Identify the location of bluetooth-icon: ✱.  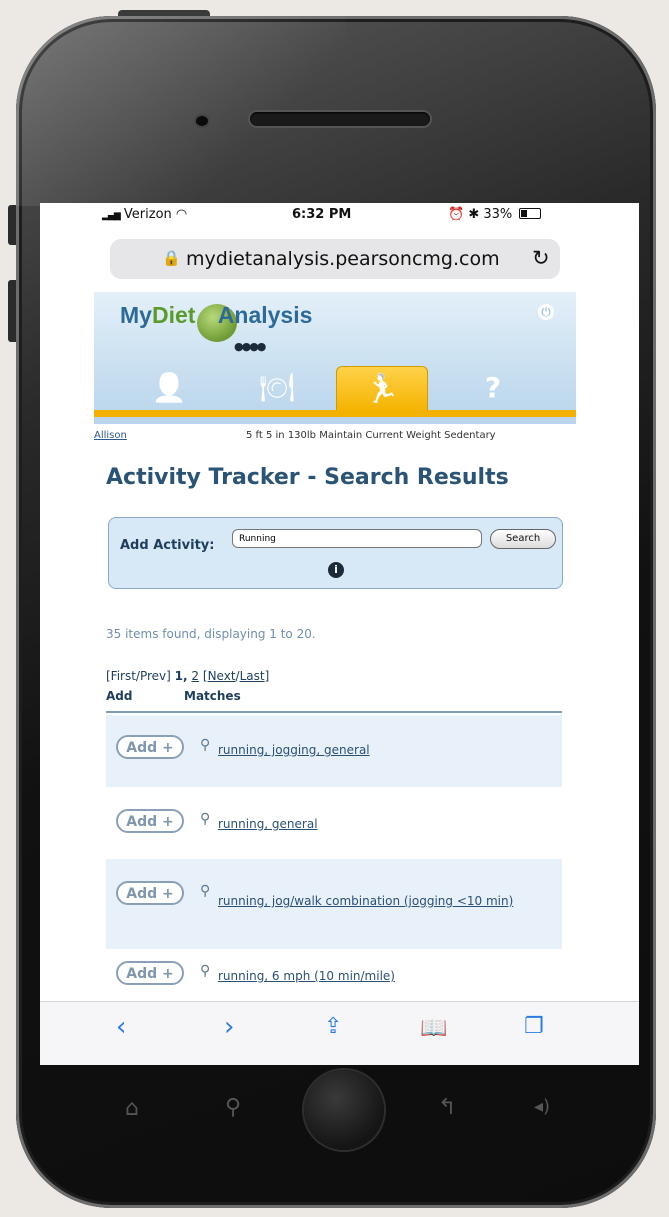
(474, 214).